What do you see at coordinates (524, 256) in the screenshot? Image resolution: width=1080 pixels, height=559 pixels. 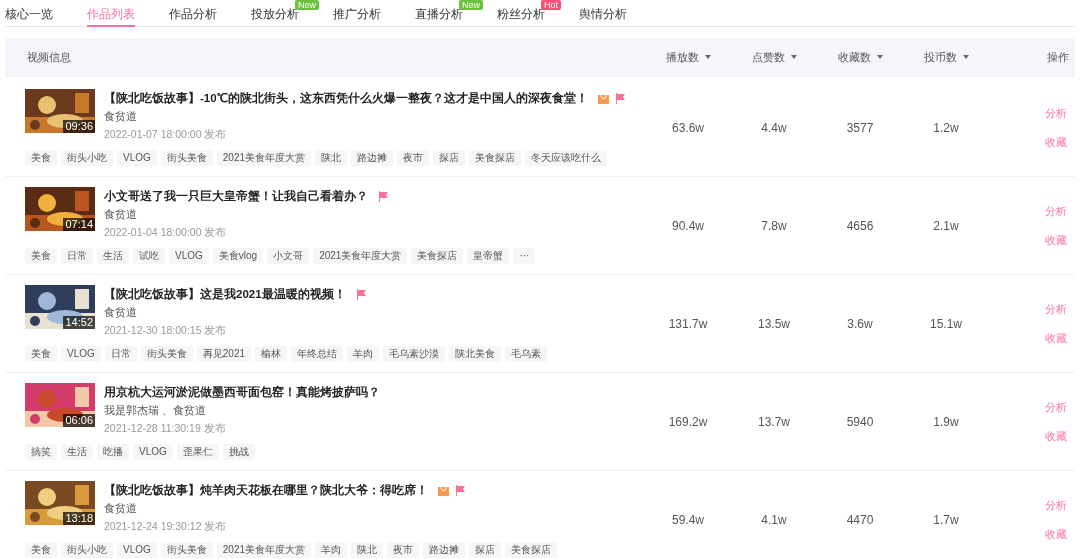 I see `tag: ···` at bounding box center [524, 256].